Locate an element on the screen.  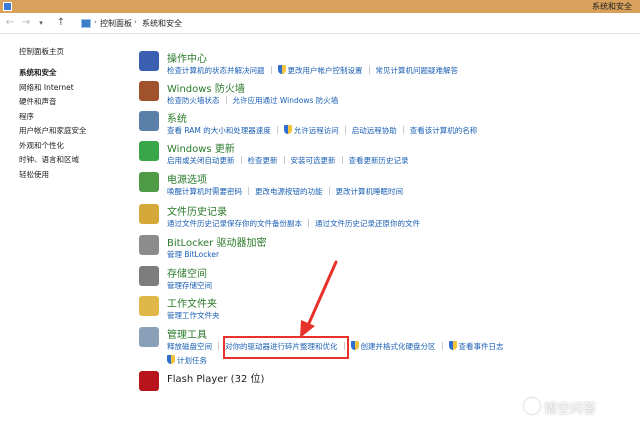
watermark-text: 悟空问答 is located at coordinates (570, 409).